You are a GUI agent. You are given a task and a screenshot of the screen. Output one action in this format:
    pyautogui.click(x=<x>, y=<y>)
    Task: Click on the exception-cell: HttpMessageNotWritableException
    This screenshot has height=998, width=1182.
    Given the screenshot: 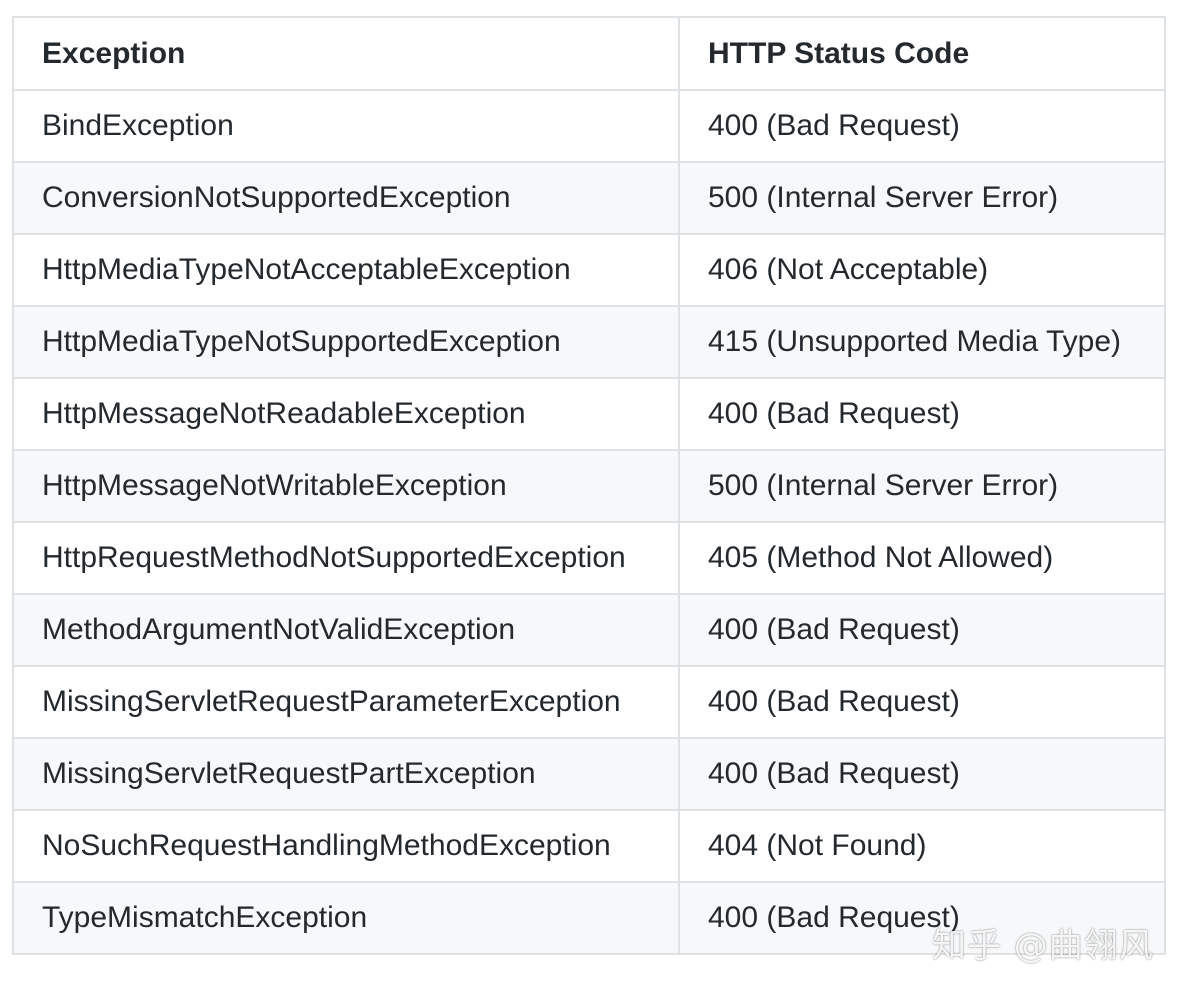 What is the action you would take?
    pyautogui.click(x=346, y=486)
    